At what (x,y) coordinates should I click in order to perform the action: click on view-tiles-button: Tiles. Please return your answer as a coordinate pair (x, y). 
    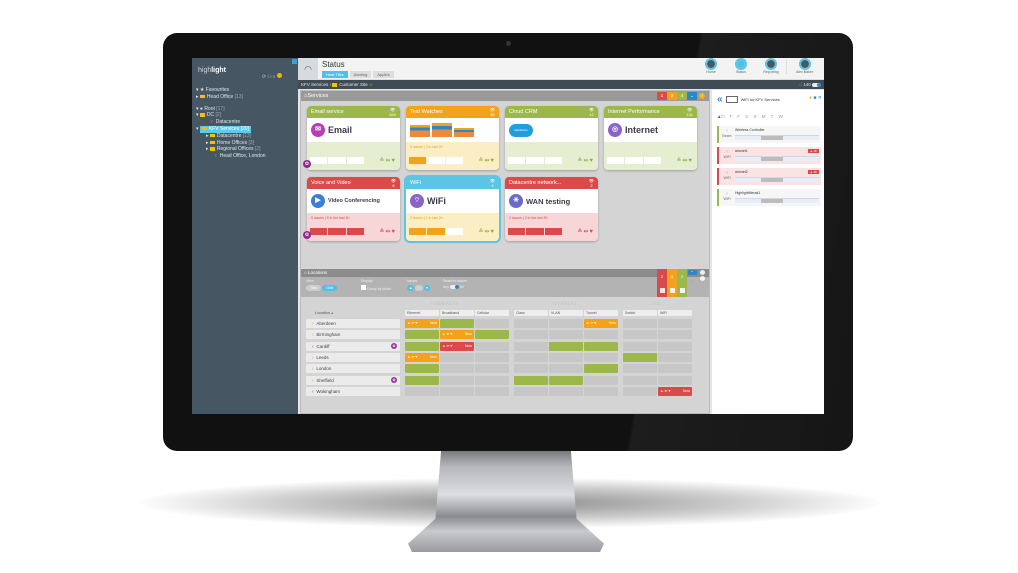
    Looking at the image, I should click on (314, 288).